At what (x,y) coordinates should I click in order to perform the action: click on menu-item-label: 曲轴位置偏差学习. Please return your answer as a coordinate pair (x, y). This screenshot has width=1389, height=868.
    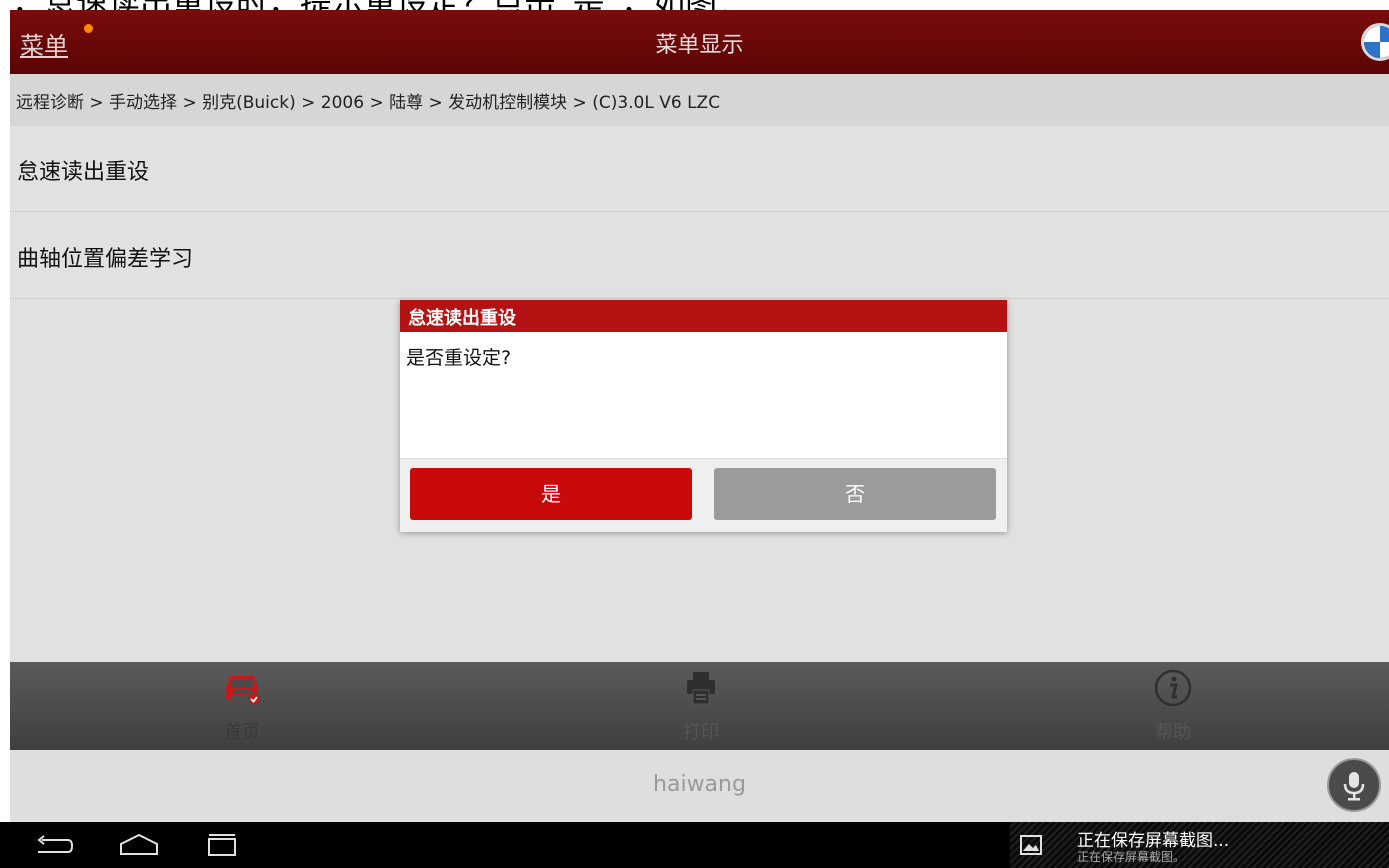
    Looking at the image, I should click on (105, 259).